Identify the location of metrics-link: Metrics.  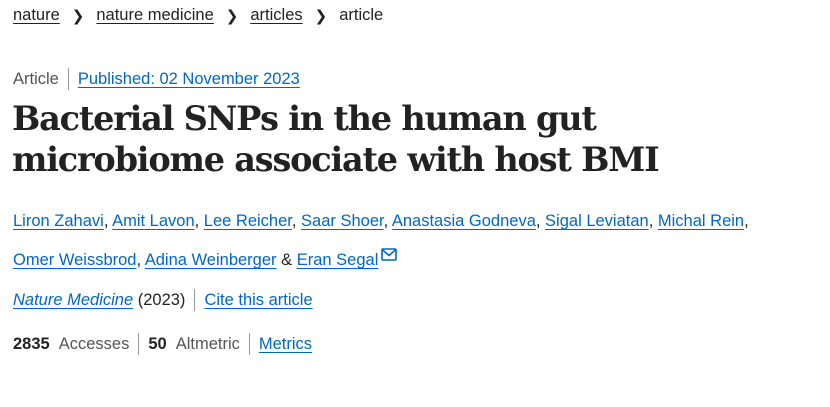
(285, 344).